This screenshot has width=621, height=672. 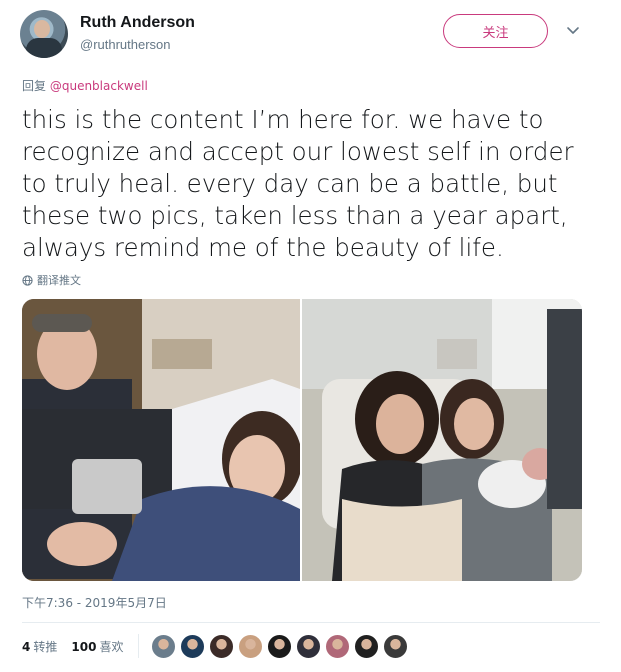 What do you see at coordinates (137, 23) in the screenshot?
I see `author-name: Ruth Anderson` at bounding box center [137, 23].